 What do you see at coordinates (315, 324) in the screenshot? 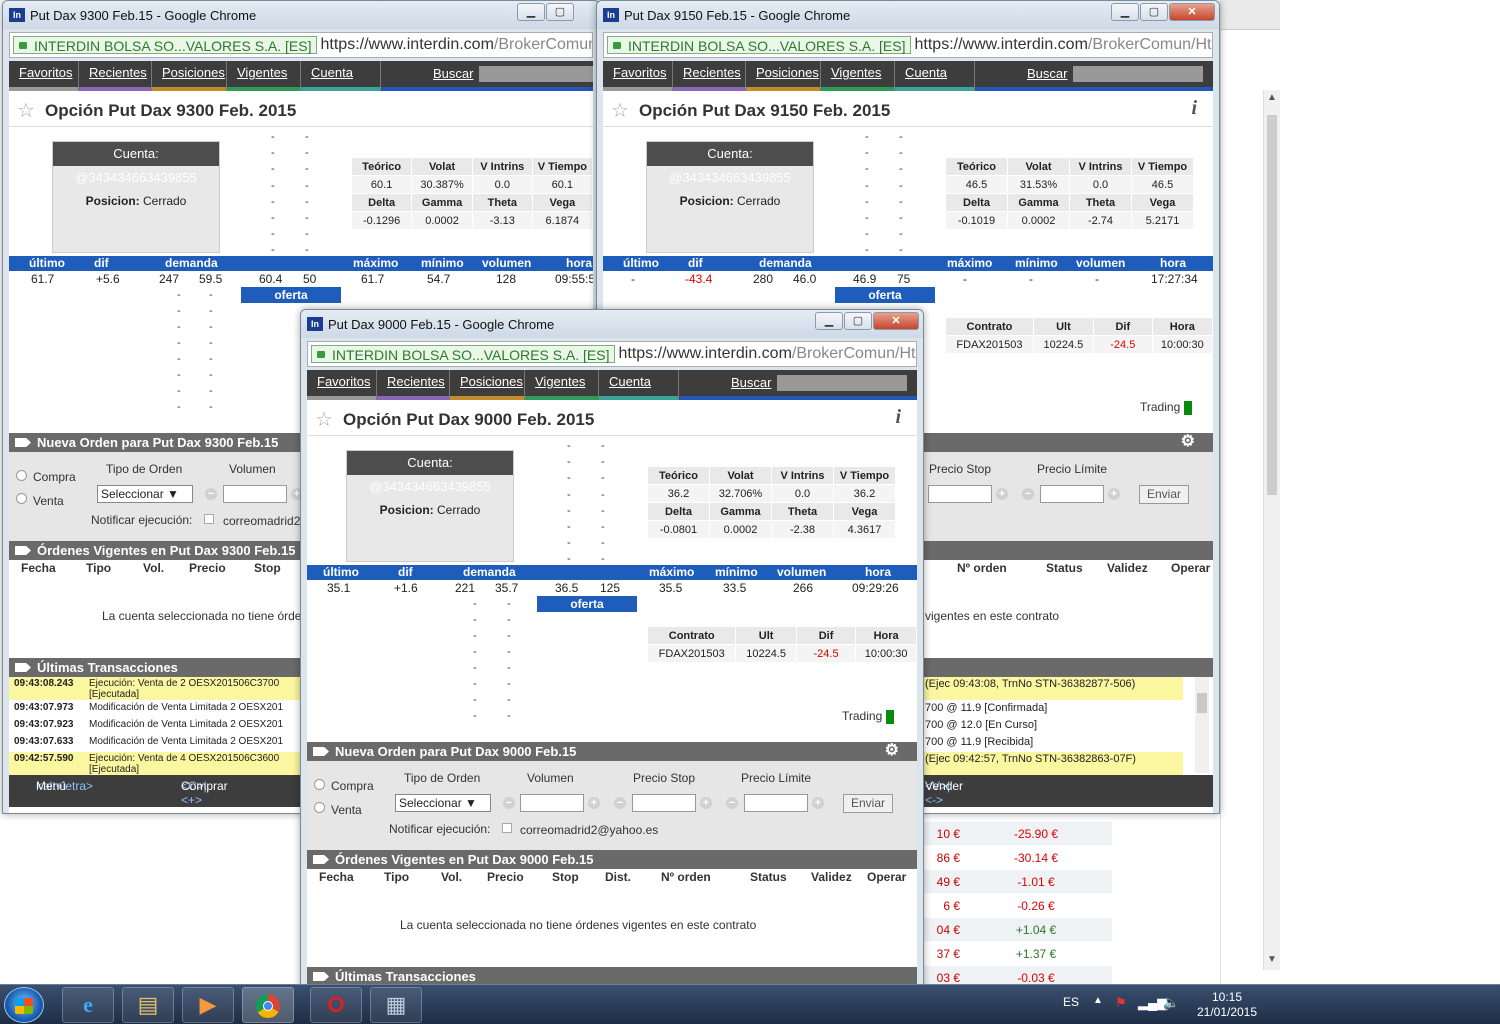
I see `app-icon: In` at bounding box center [315, 324].